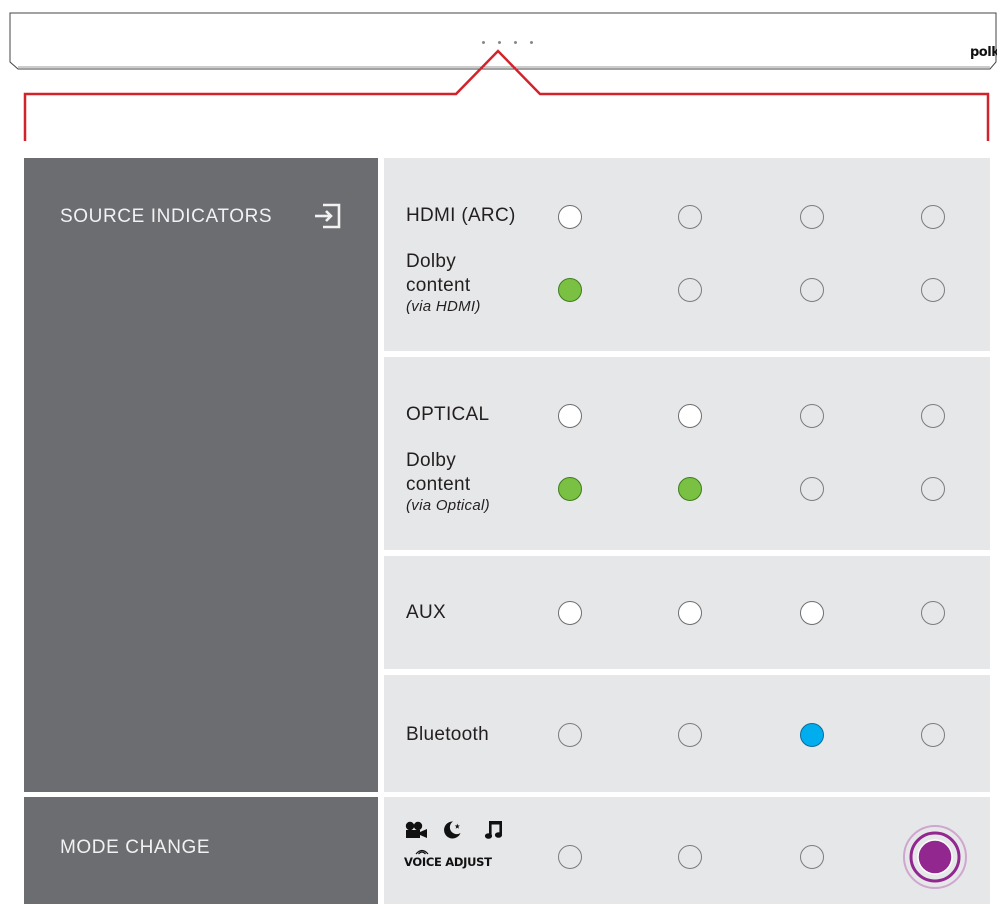  I want to click on hdmi-dolby-label: Dolby content (via HDMI), so click(443, 282).